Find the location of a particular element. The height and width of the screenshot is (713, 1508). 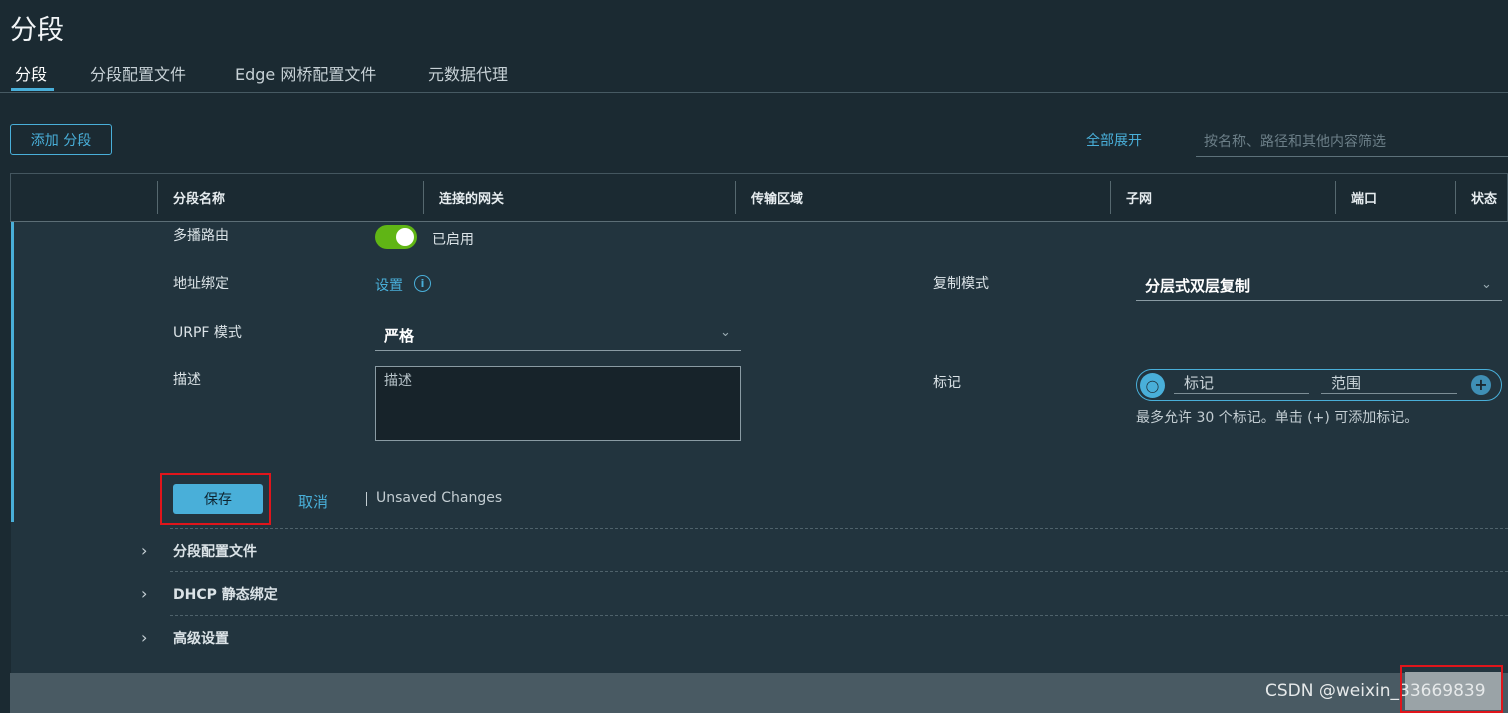

toggle-knob is located at coordinates (405, 237).